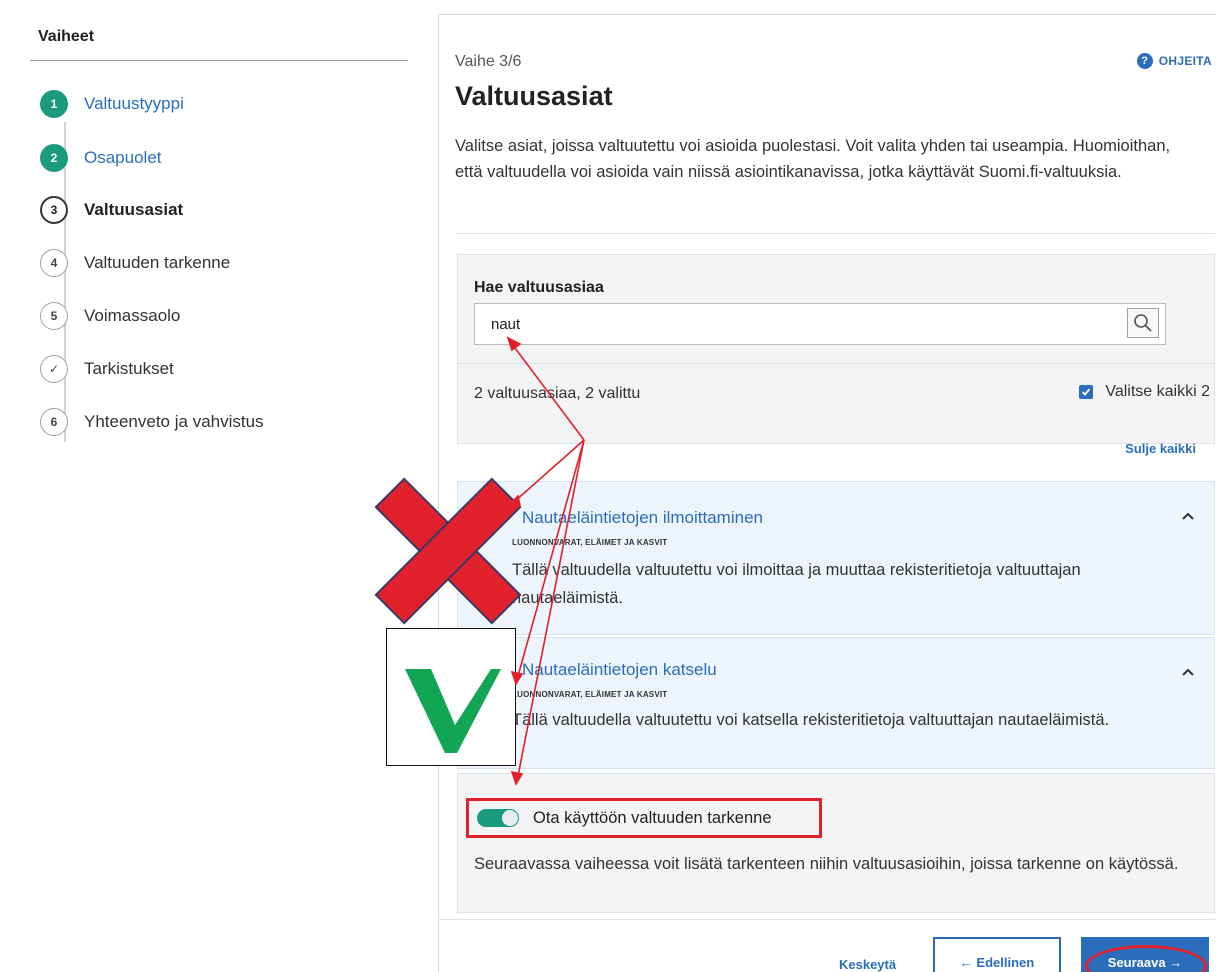 The height and width of the screenshot is (972, 1216). What do you see at coordinates (619, 670) in the screenshot?
I see `item-title: Nautaeläintietojen katselu` at bounding box center [619, 670].